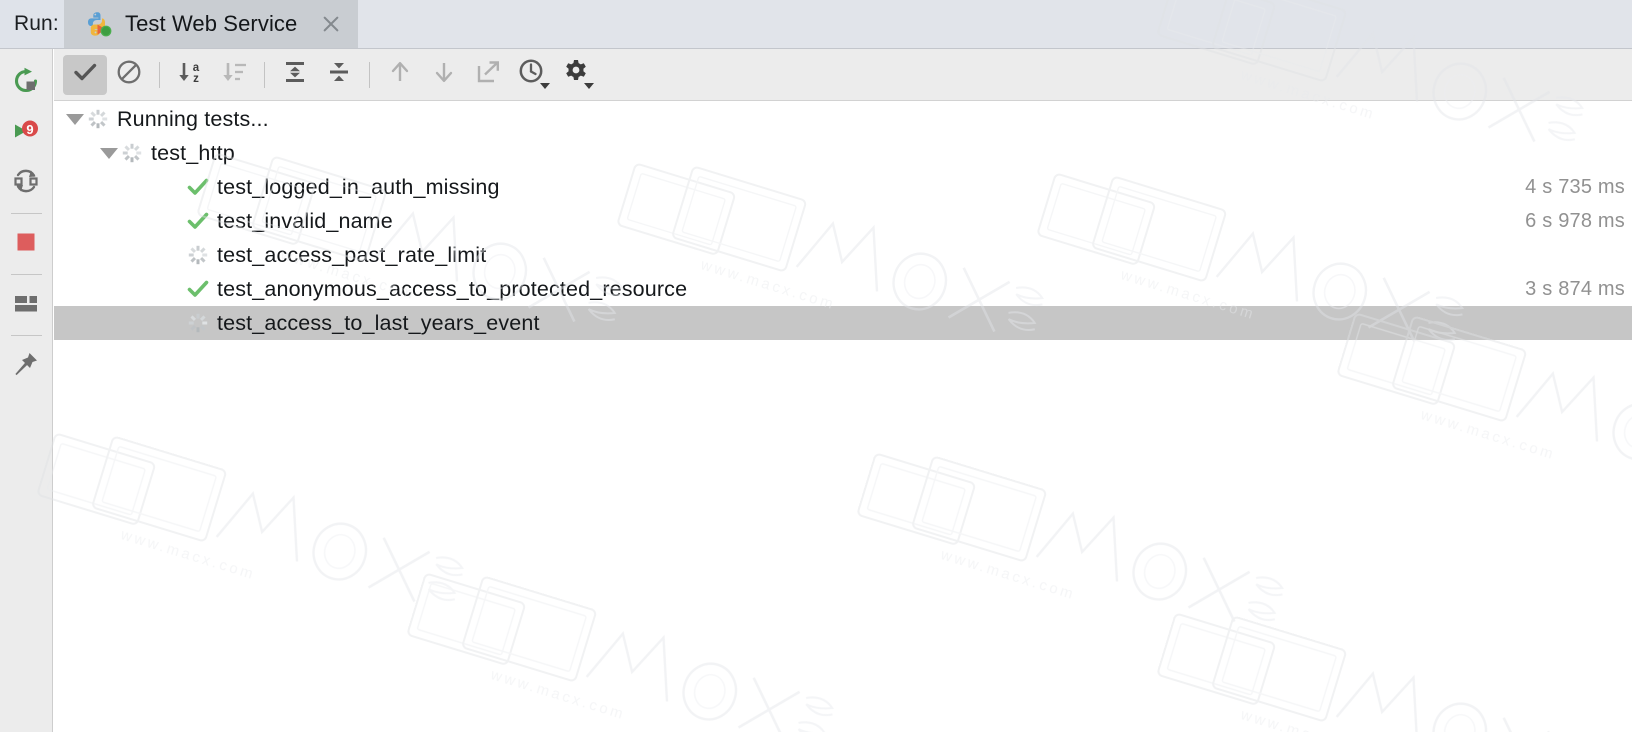  What do you see at coordinates (358, 186) in the screenshot?
I see `test-name-label: test_logged_in_auth_missing` at bounding box center [358, 186].